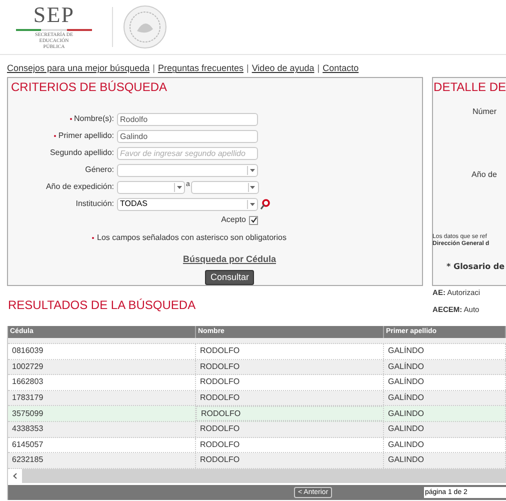  Describe the element at coordinates (102, 445) in the screenshot. I see `table-cell: 6145057` at that location.